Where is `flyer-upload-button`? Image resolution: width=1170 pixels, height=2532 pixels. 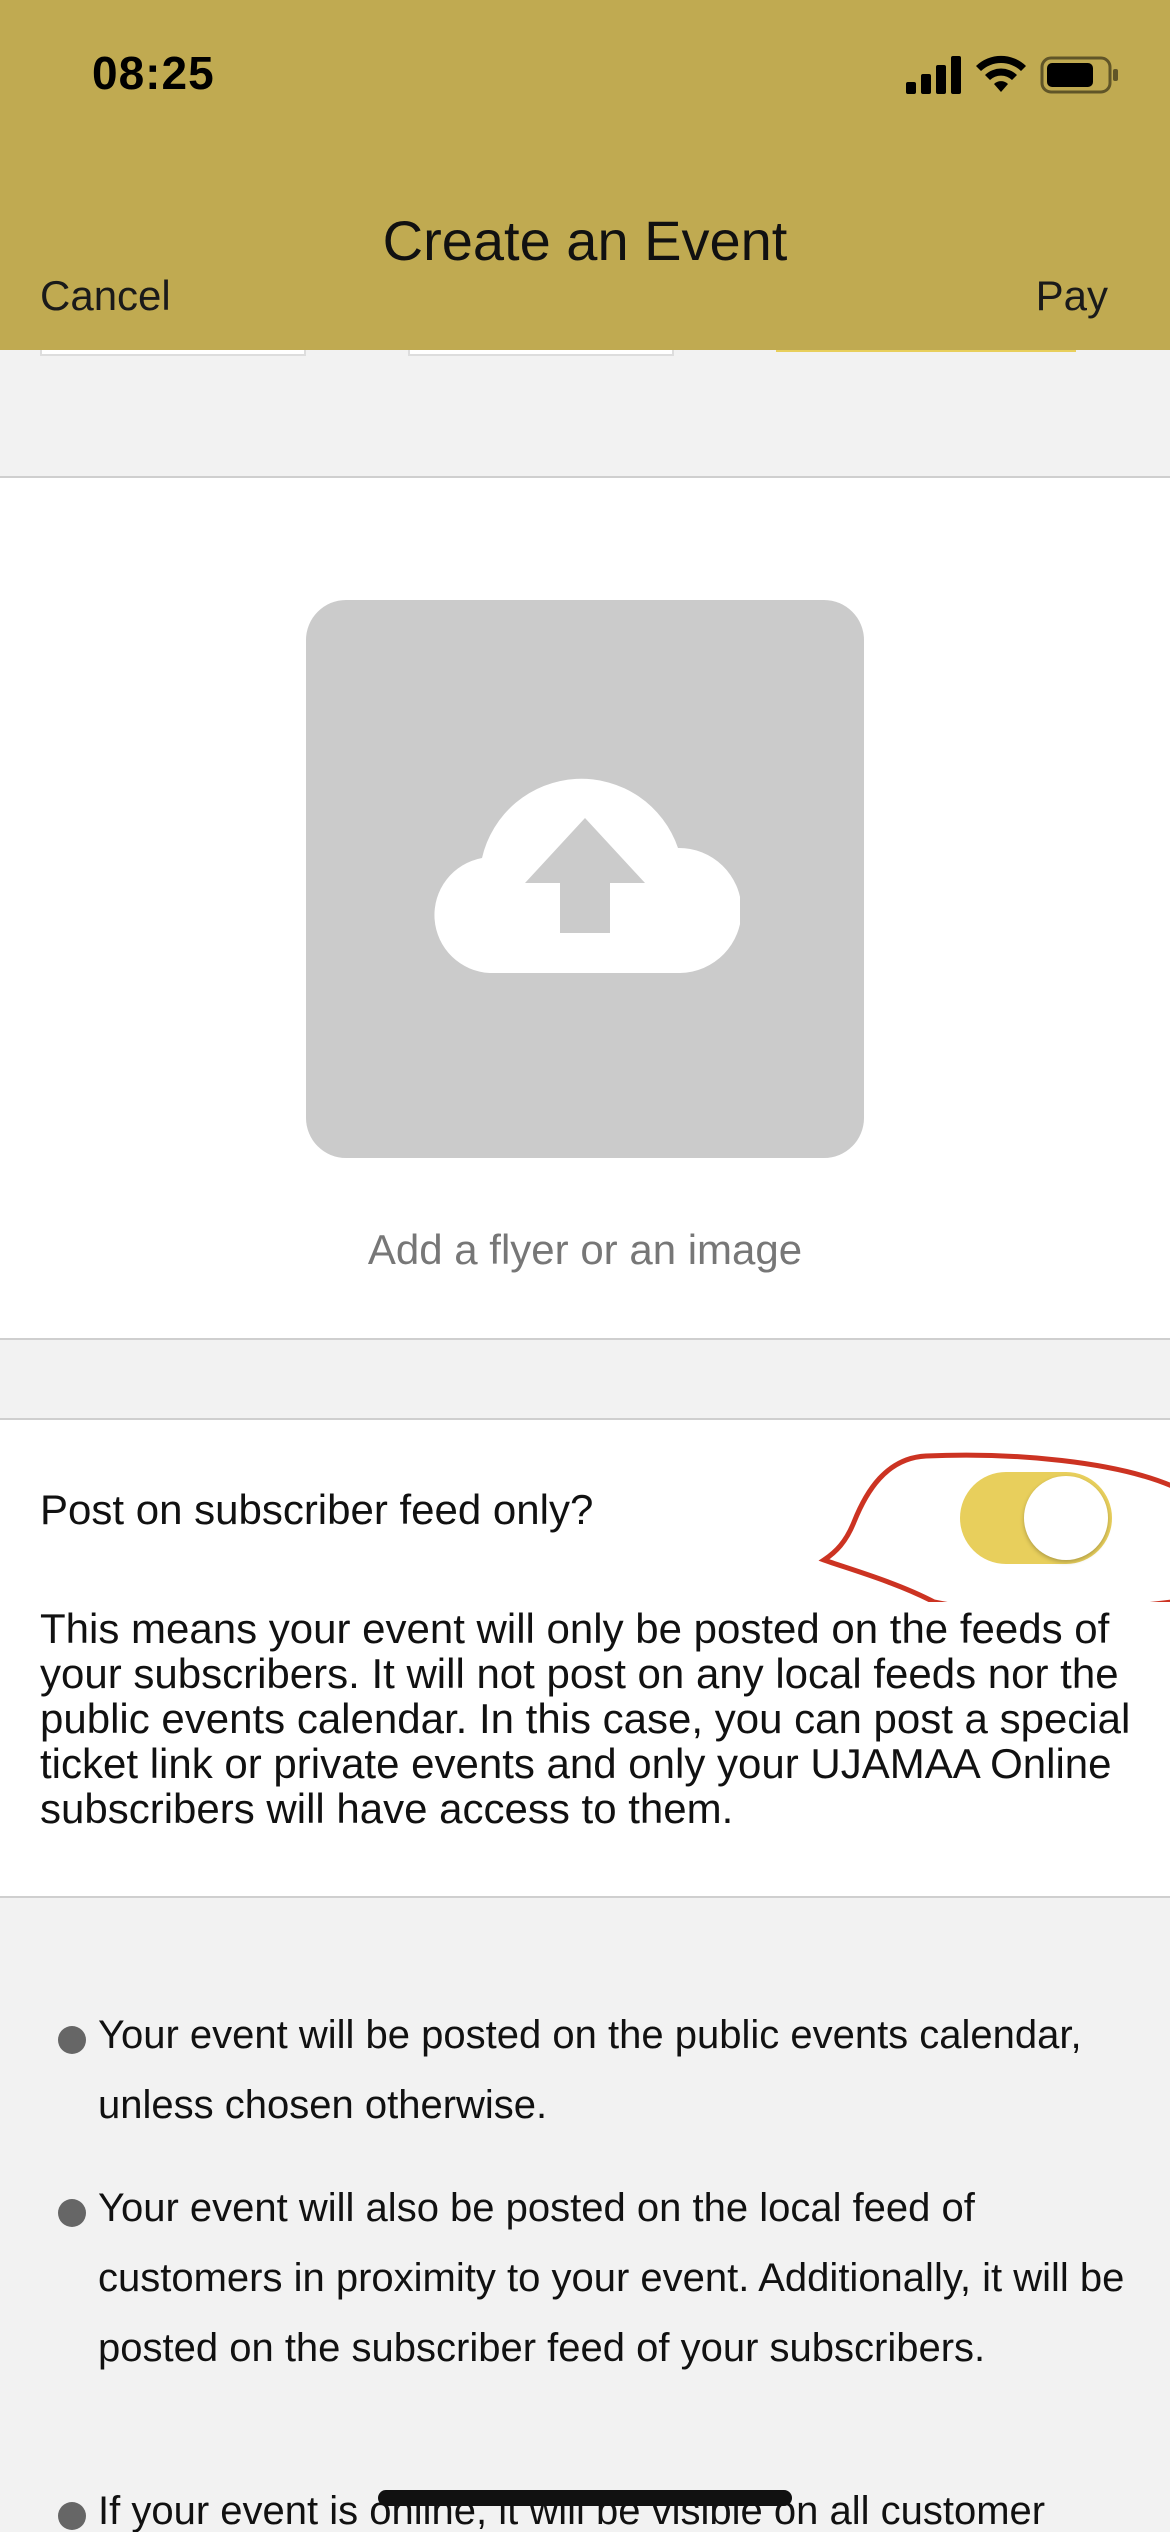 flyer-upload-button is located at coordinates (585, 879).